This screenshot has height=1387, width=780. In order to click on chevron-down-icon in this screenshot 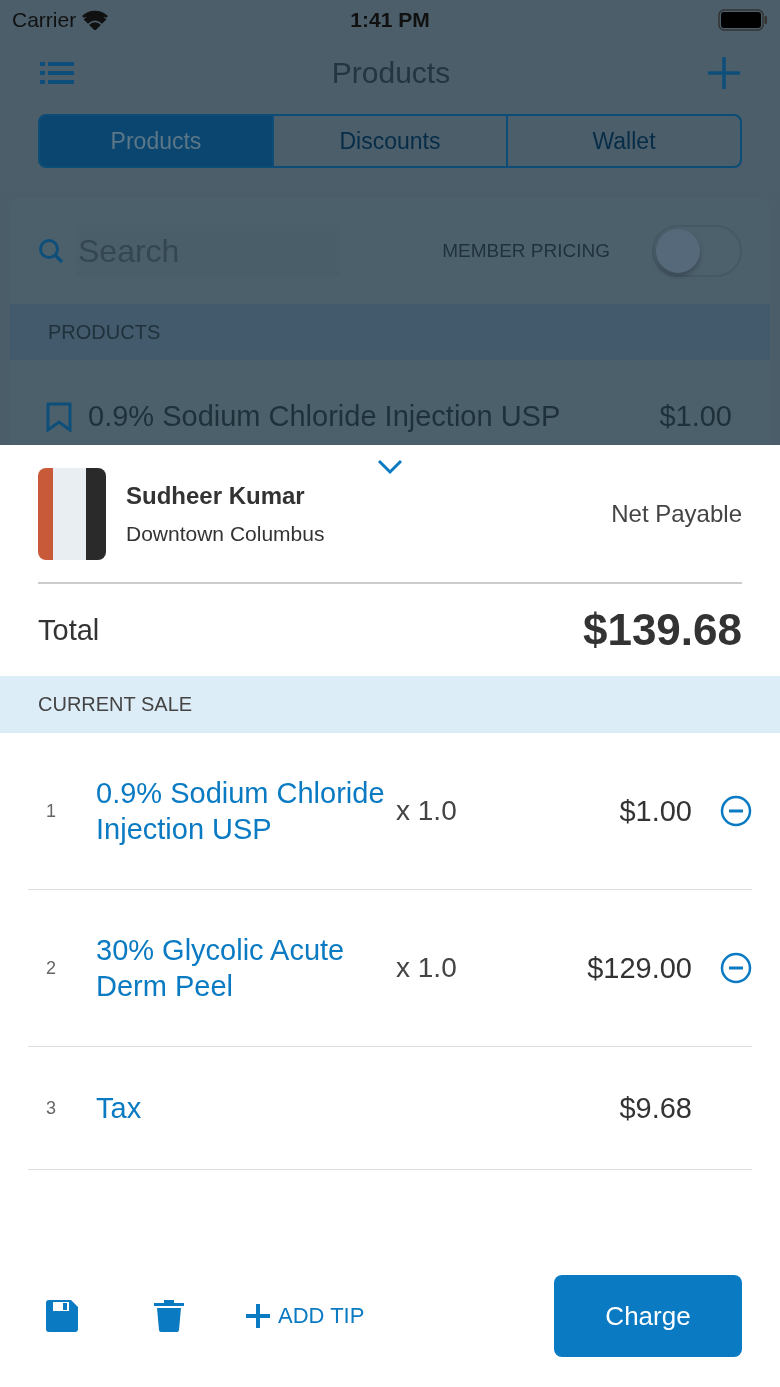, I will do `click(390, 467)`.